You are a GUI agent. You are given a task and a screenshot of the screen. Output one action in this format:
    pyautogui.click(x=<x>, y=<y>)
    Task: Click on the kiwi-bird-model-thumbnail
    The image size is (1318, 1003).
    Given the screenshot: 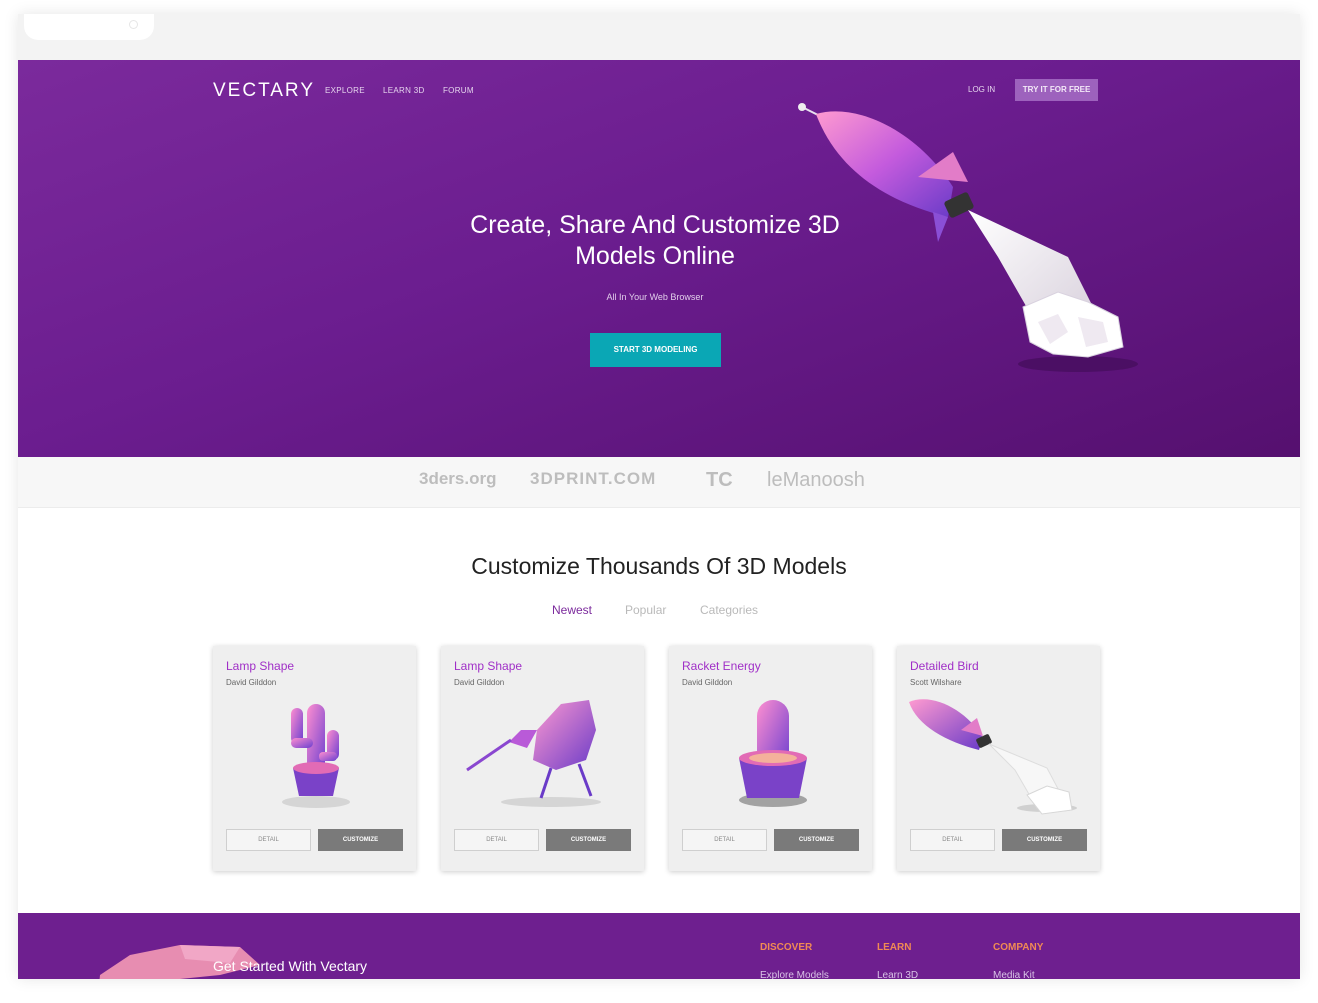 What is the action you would take?
    pyautogui.click(x=542, y=756)
    